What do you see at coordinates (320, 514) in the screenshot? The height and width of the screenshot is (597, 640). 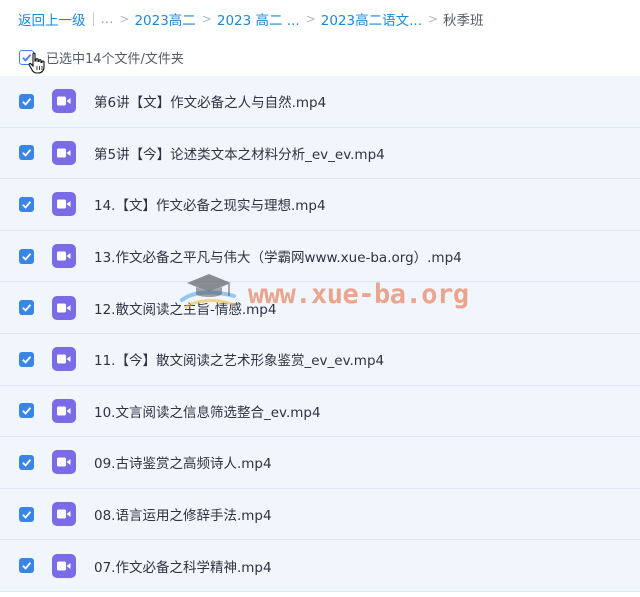 I see `file-row: 08.语言运用之修辞手法.mp4` at bounding box center [320, 514].